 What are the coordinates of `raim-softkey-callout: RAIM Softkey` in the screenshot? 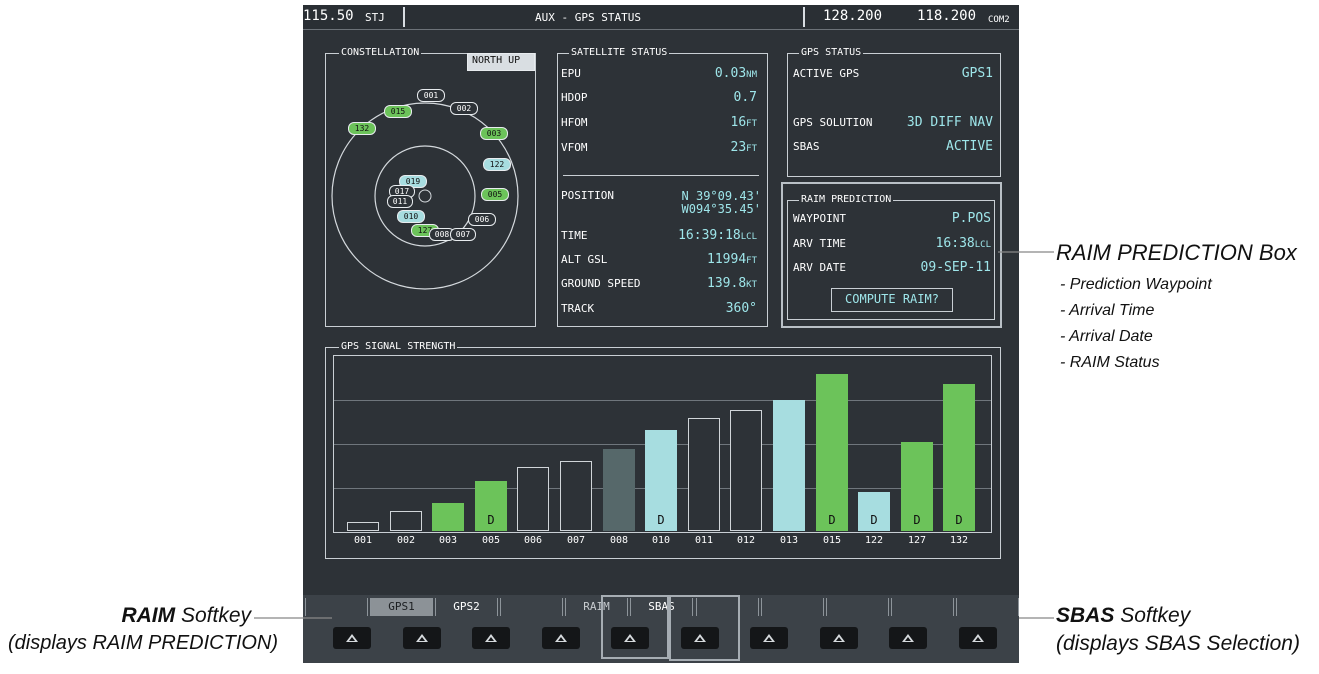 It's located at (186, 615).